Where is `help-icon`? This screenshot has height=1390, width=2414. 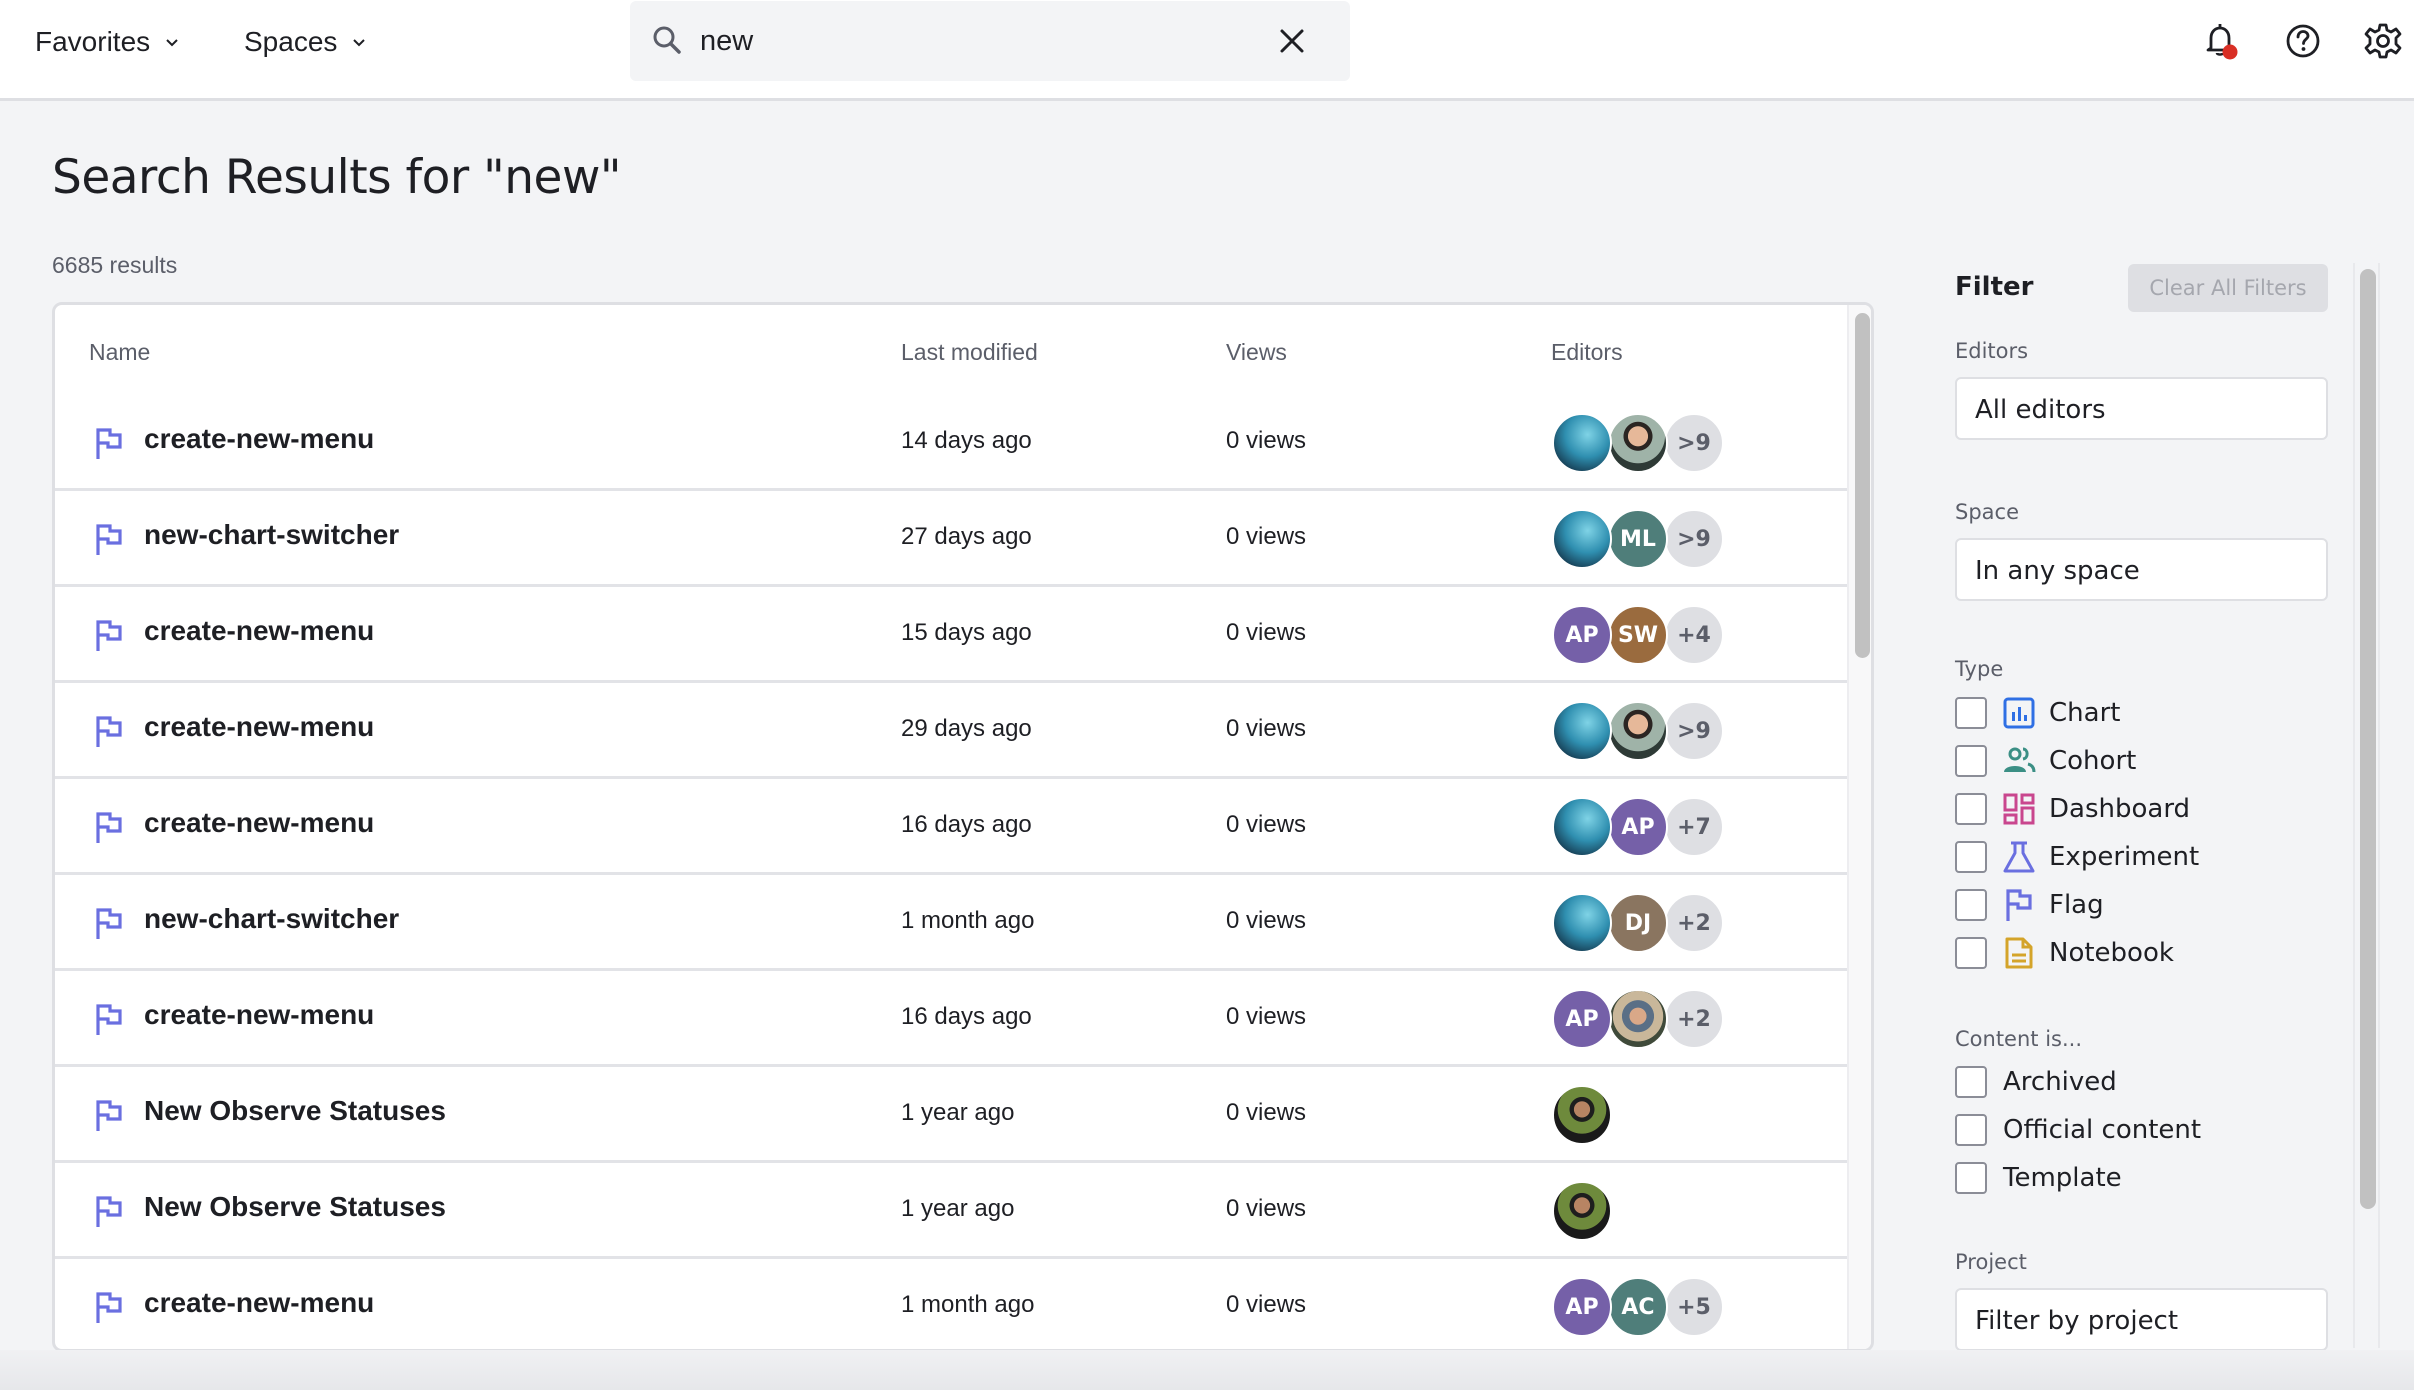
help-icon is located at coordinates (2303, 41).